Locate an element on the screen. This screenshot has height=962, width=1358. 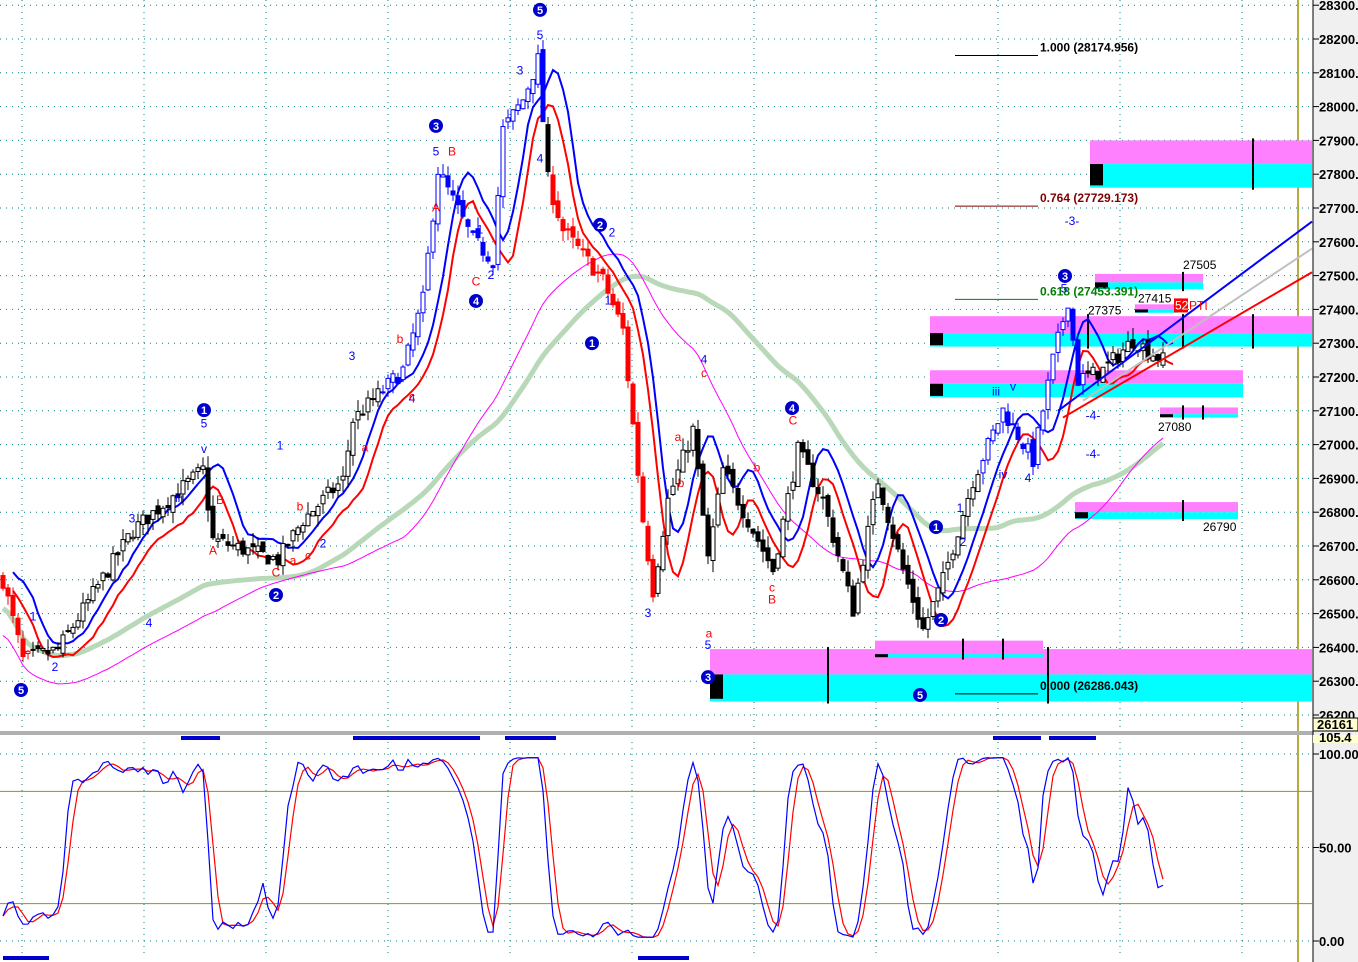
wave-label: -3- is located at coordinates (1072, 221).